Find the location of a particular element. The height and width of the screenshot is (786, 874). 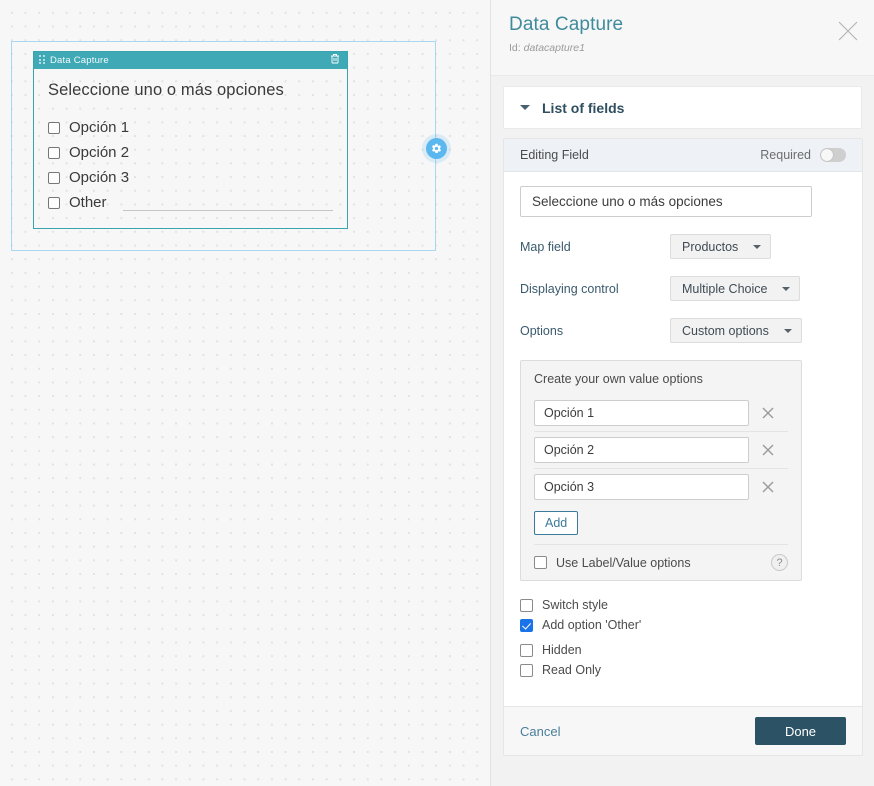

drag-dots-icon is located at coordinates (42, 60).